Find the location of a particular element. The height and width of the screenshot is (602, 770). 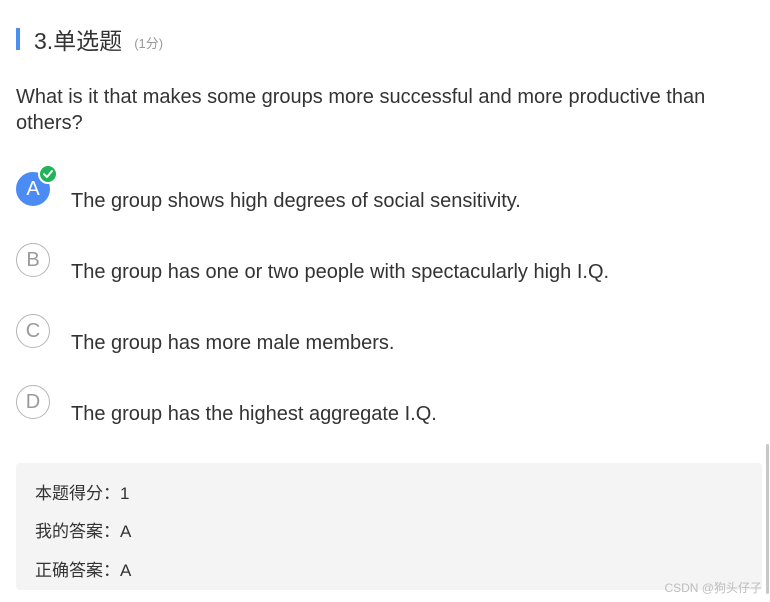

question-score: (1分) is located at coordinates (149, 43).